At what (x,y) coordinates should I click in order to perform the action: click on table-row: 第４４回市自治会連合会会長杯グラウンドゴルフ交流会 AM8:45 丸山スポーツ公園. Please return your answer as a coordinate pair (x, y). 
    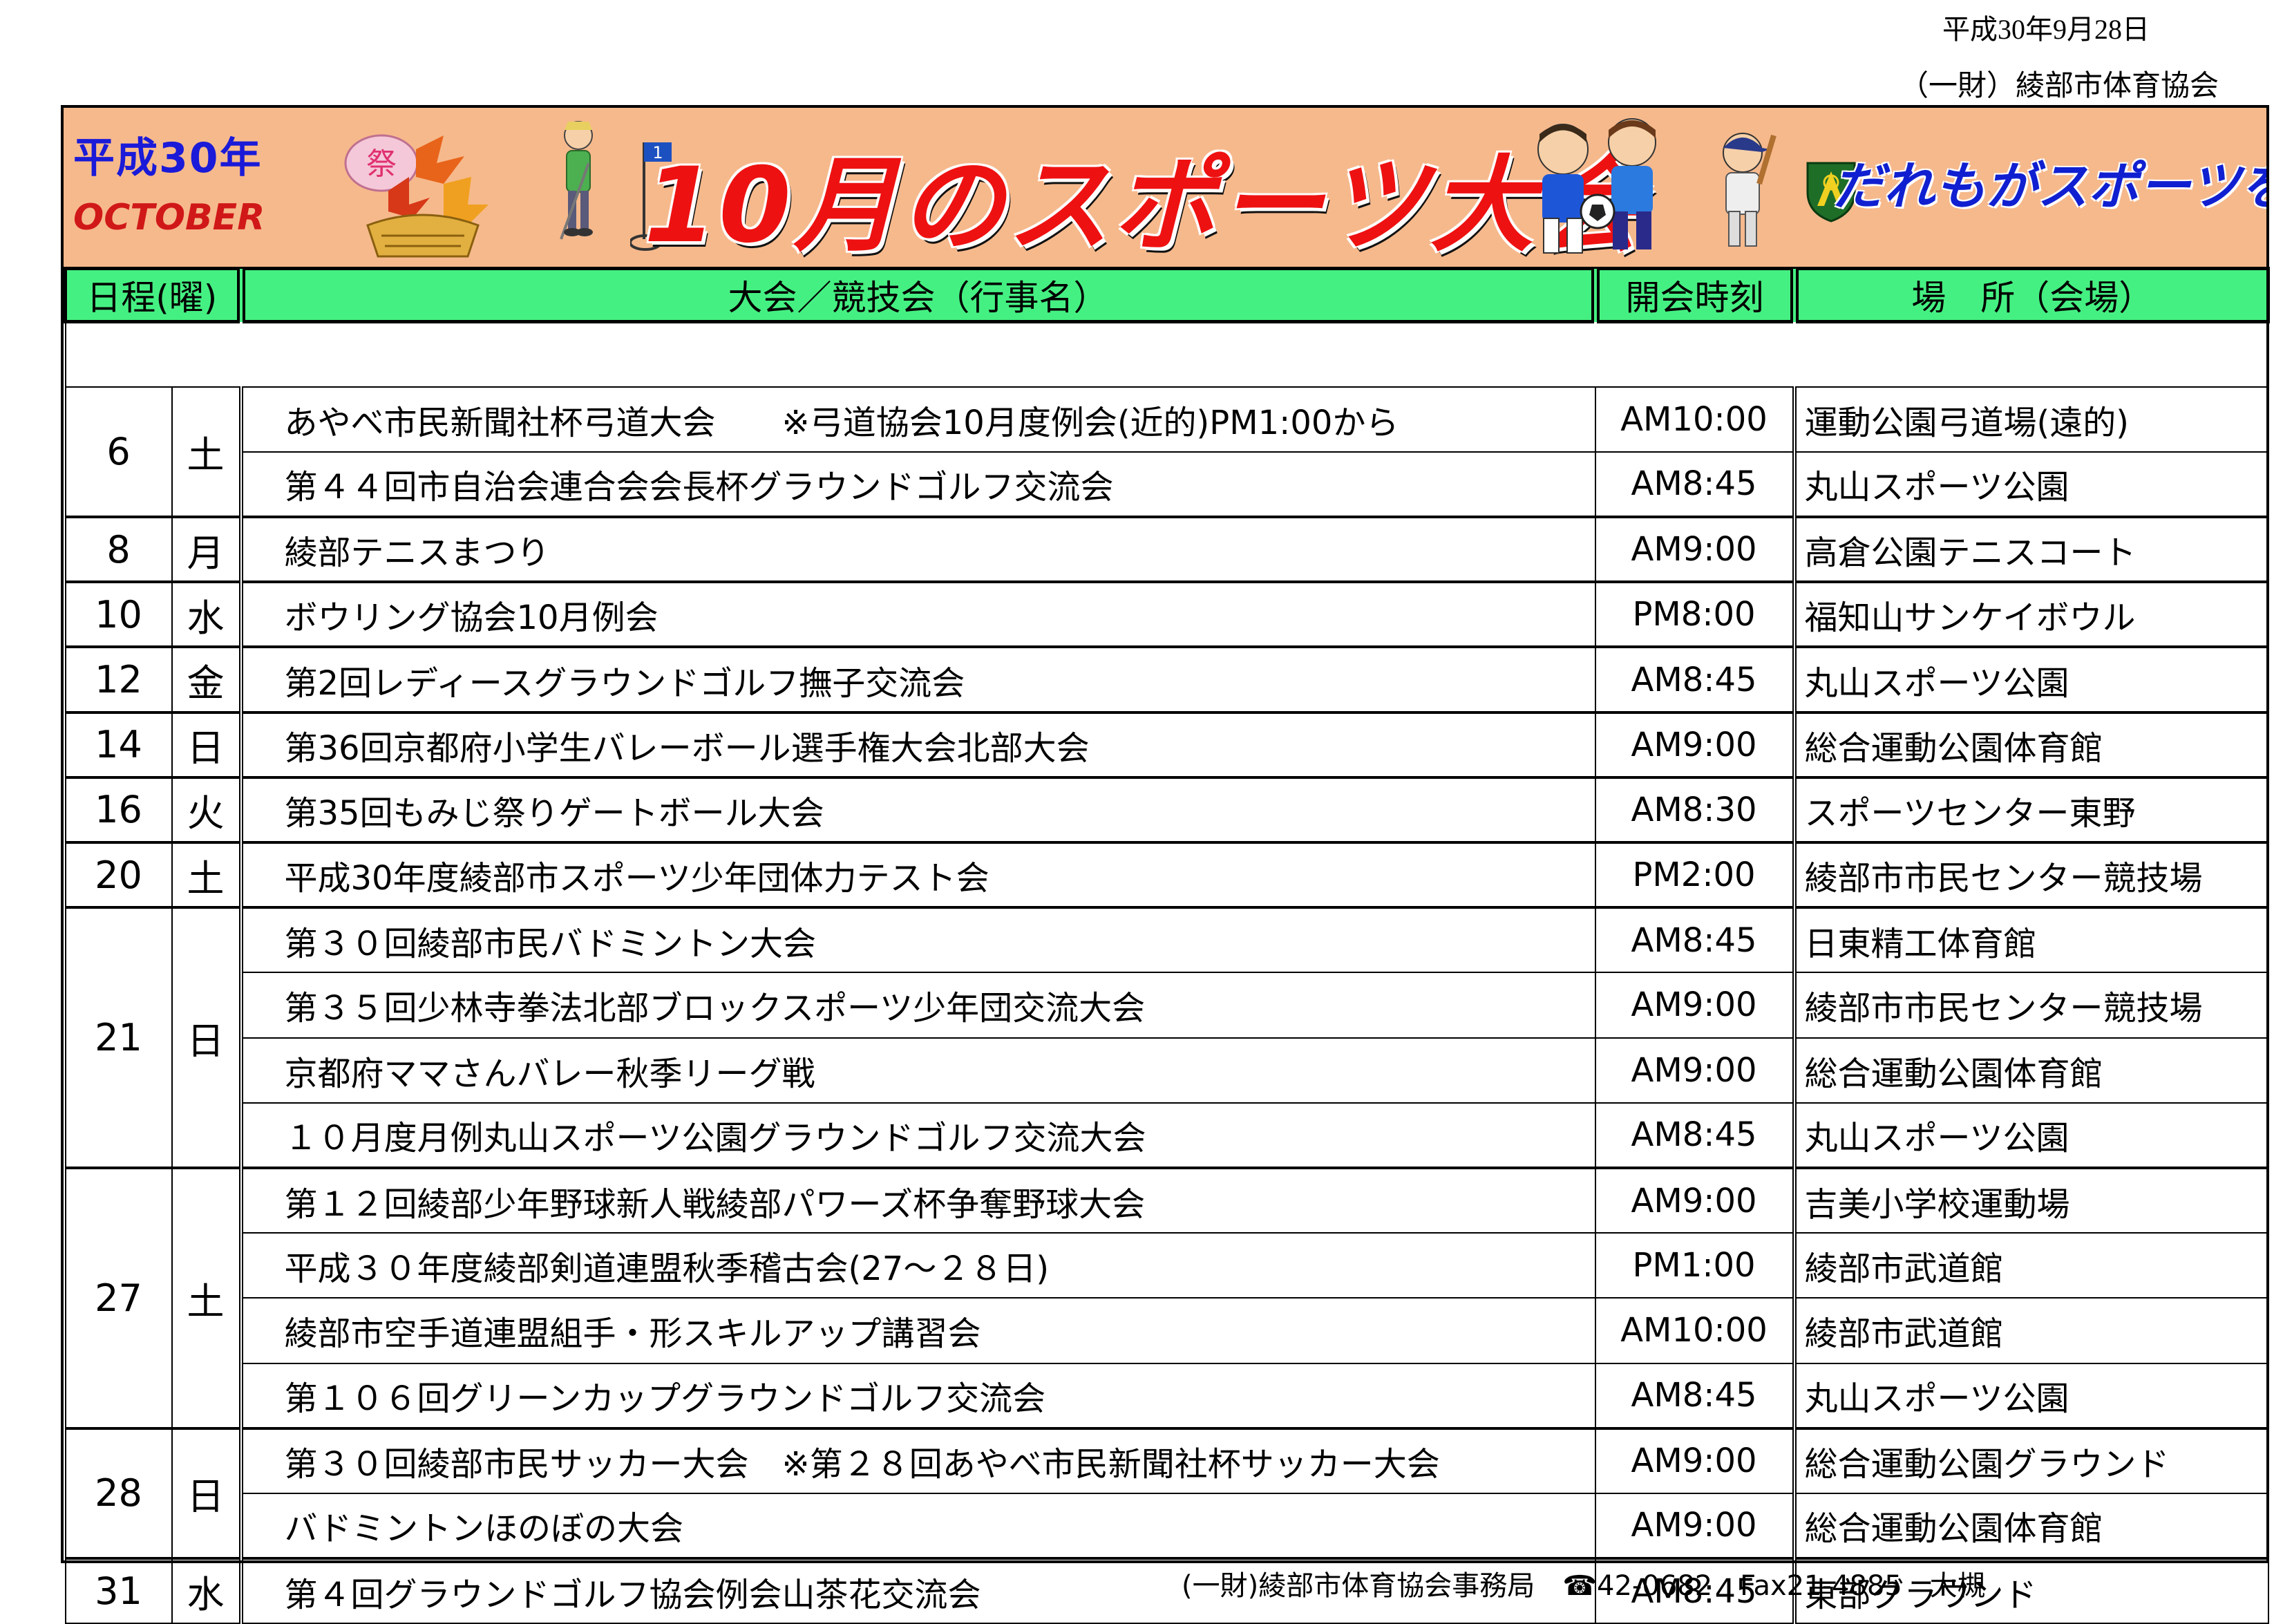
    Looking at the image, I should click on (1167, 484).